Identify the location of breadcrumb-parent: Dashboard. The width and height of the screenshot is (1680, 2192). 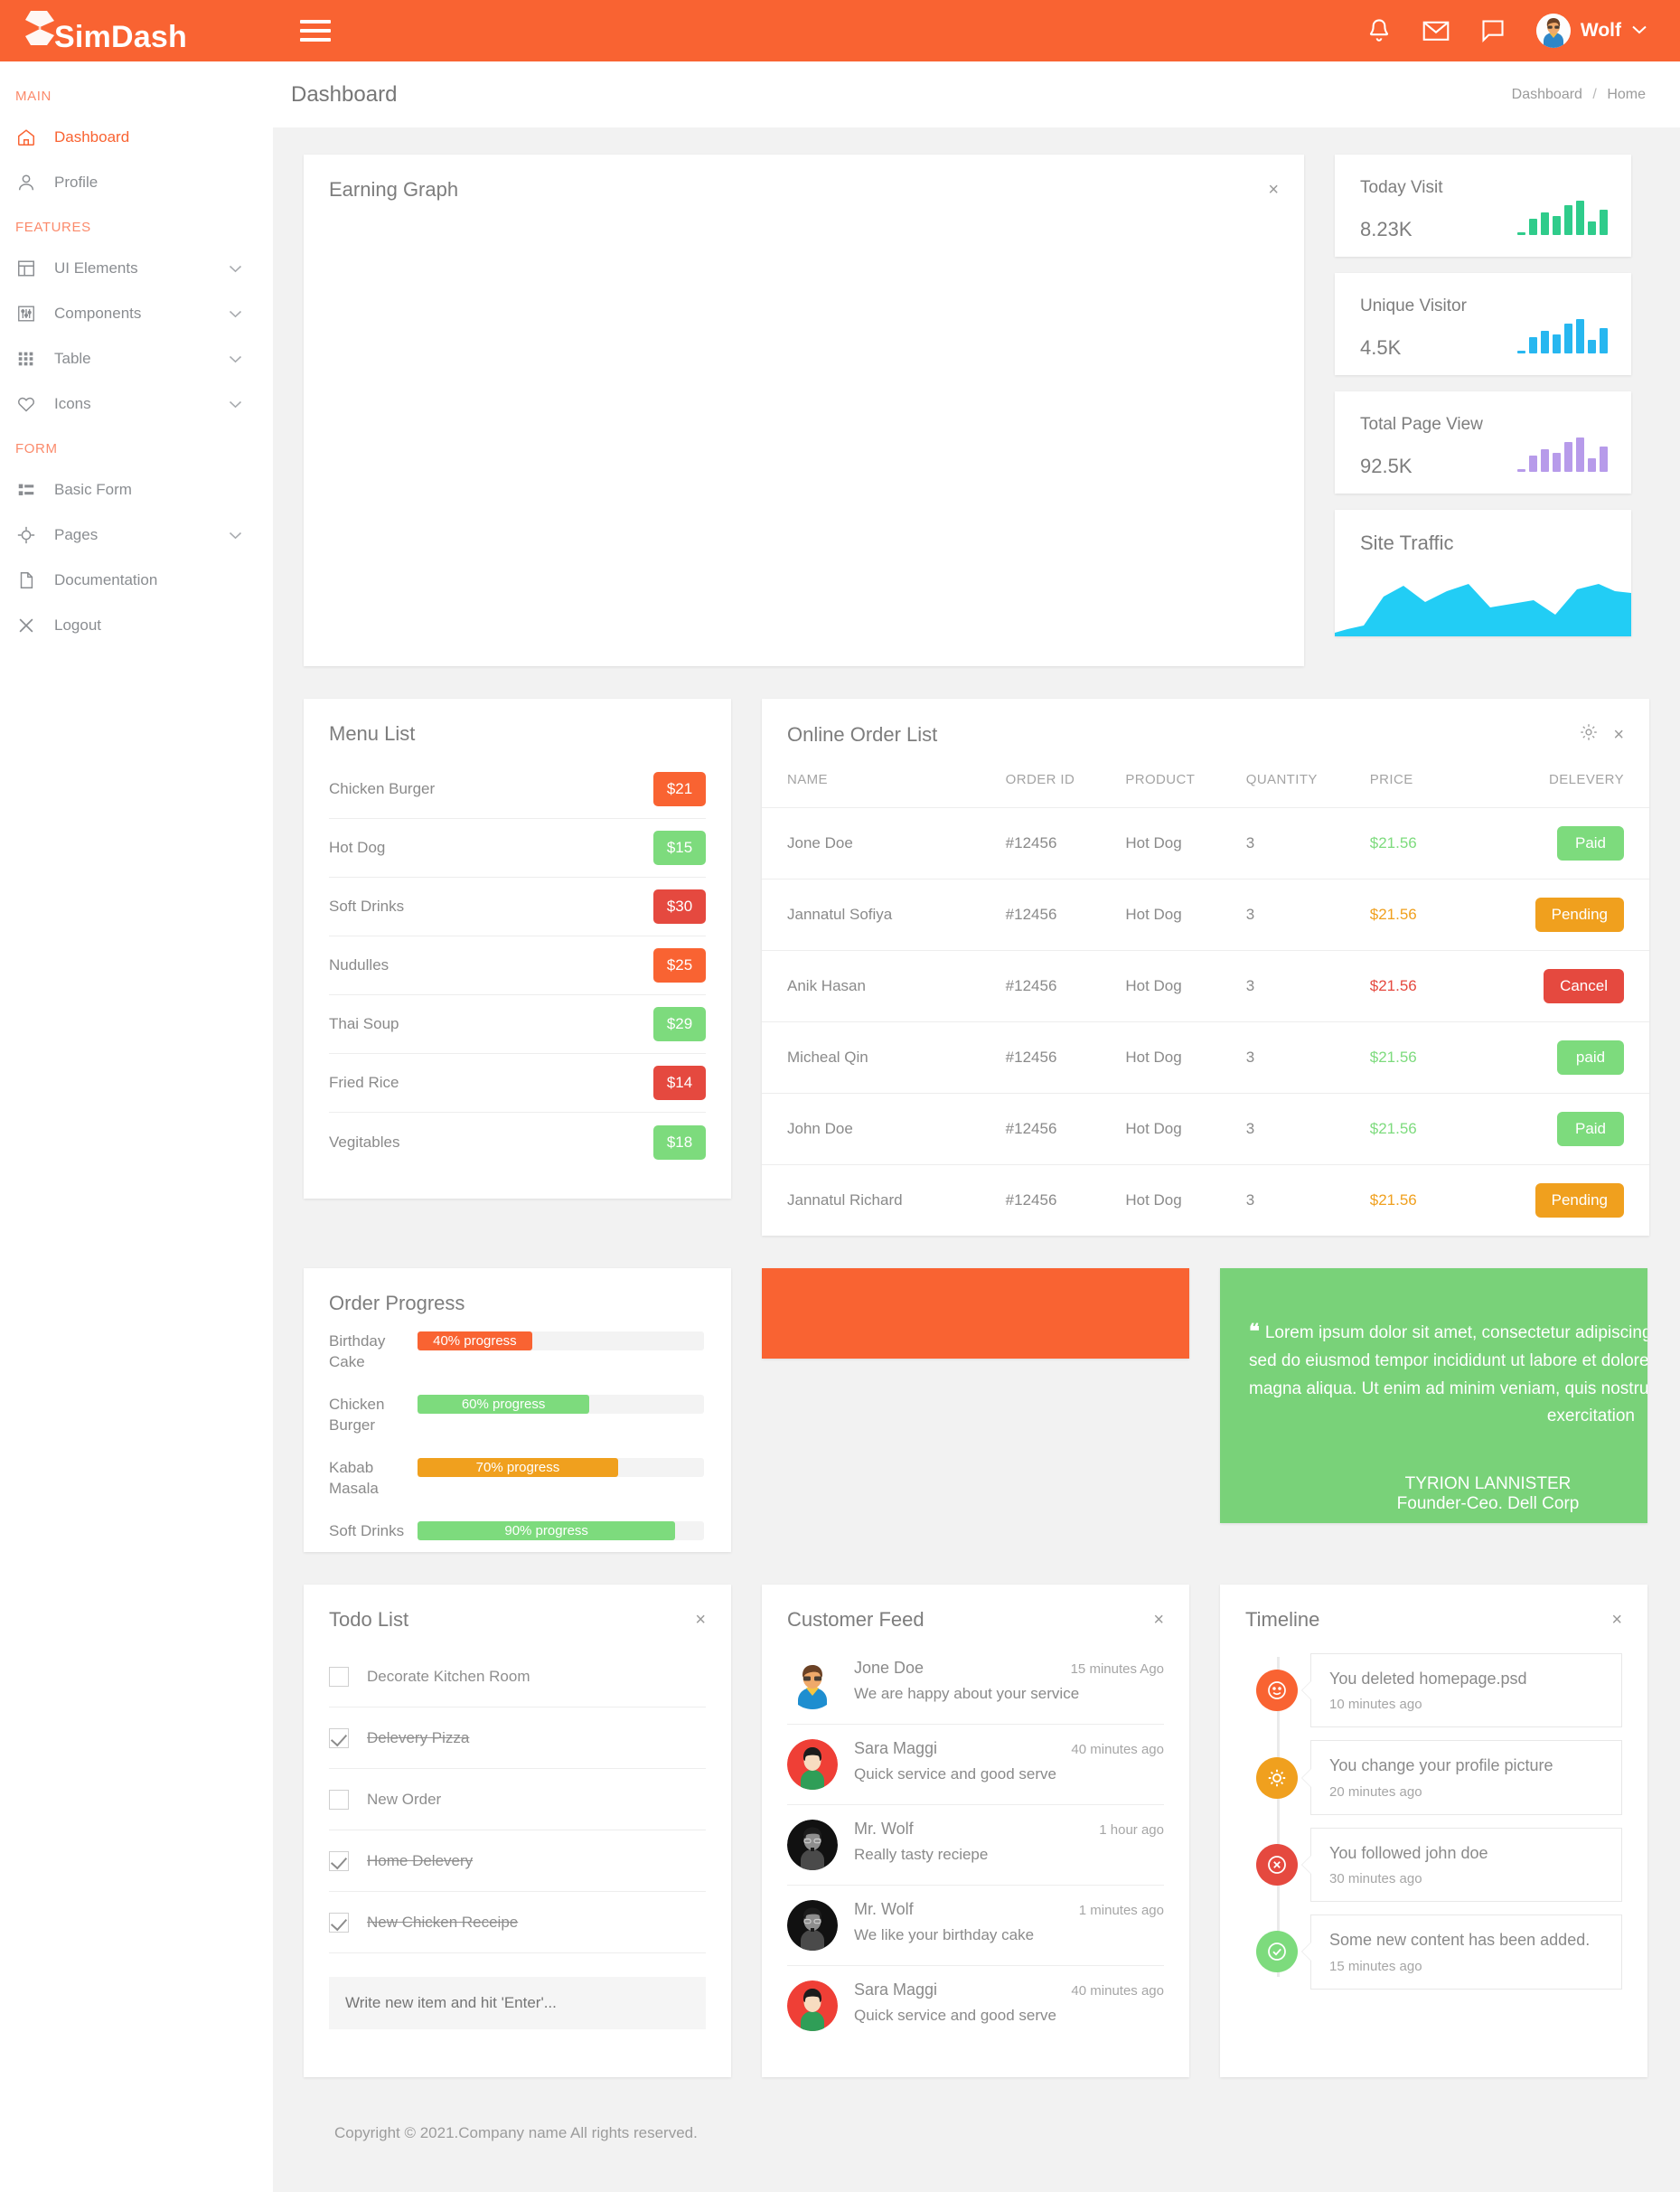
(1547, 94).